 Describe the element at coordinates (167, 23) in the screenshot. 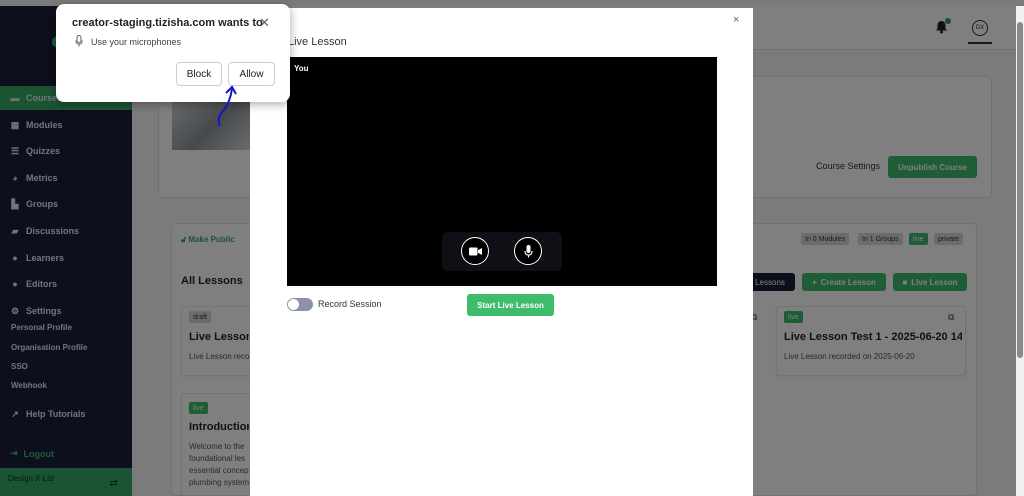

I see `permission-title: creator-staging.tizisha.com wants to` at that location.